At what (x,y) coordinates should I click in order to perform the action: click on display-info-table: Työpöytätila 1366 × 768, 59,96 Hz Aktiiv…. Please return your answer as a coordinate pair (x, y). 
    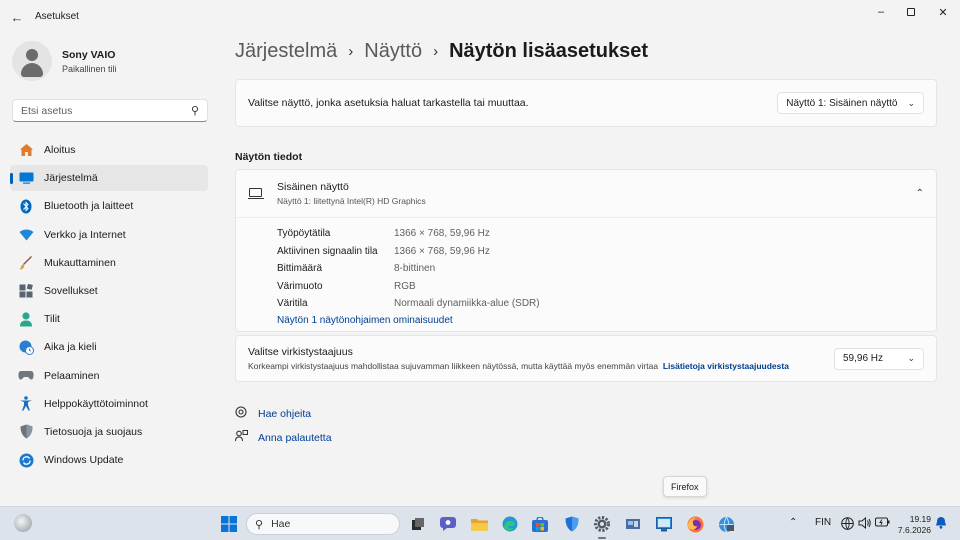
    Looking at the image, I should click on (586, 265).